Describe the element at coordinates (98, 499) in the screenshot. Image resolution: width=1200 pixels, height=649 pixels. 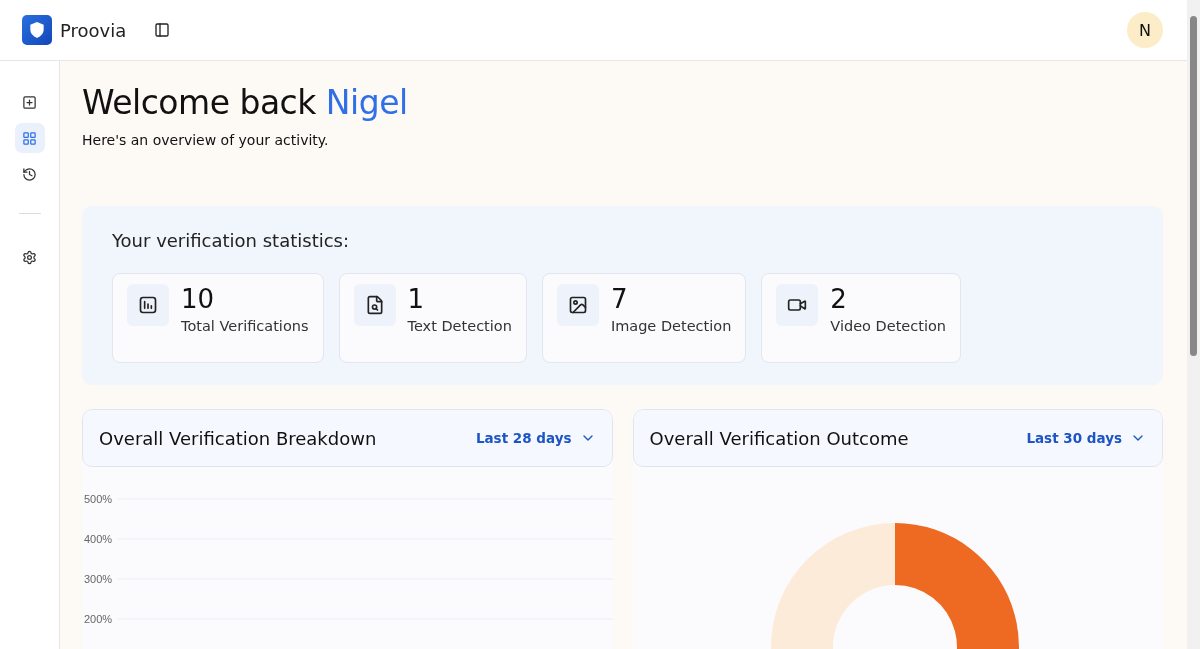
I see `axis-tick-label: 500%` at that location.